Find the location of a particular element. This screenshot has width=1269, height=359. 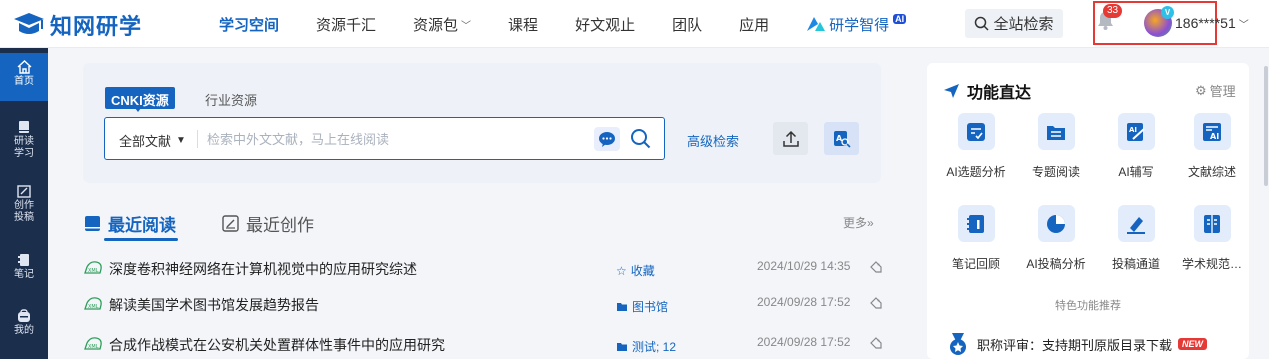

func-ai-write: AI AI辅写 is located at coordinates (1136, 146).